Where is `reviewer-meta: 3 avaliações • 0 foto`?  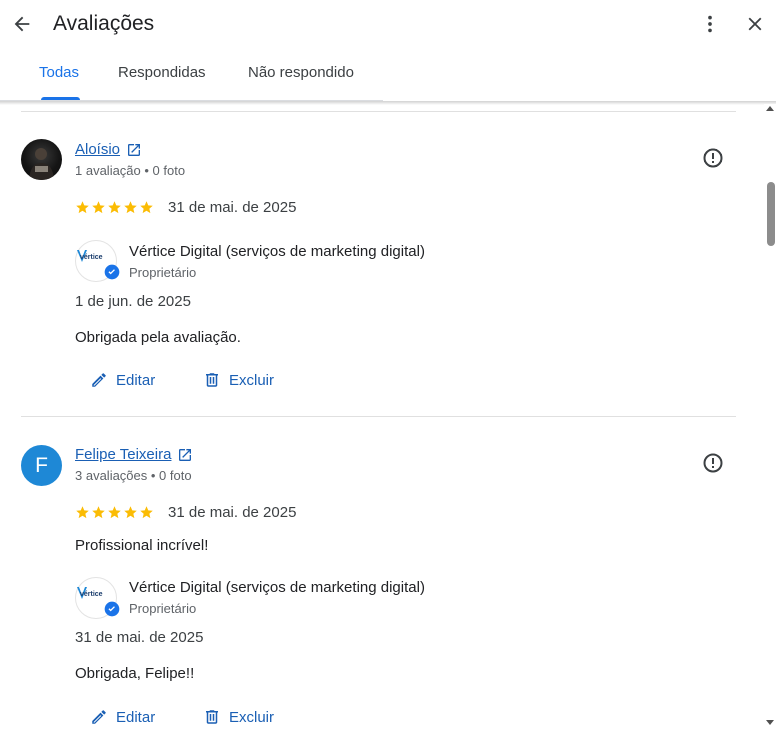 reviewer-meta: 3 avaliações • 0 foto is located at coordinates (133, 475).